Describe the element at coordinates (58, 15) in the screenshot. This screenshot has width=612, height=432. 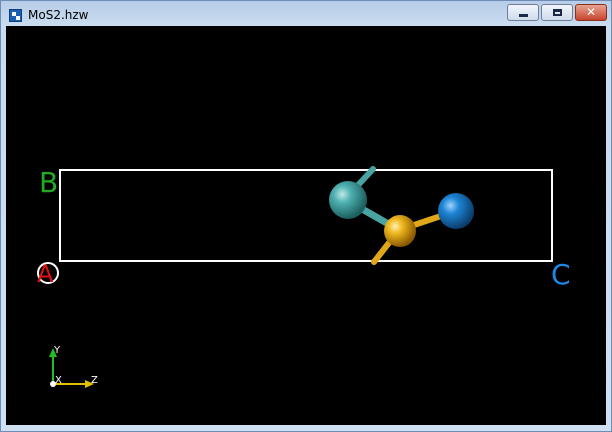
I see `window-title: MoS2.hzw` at that location.